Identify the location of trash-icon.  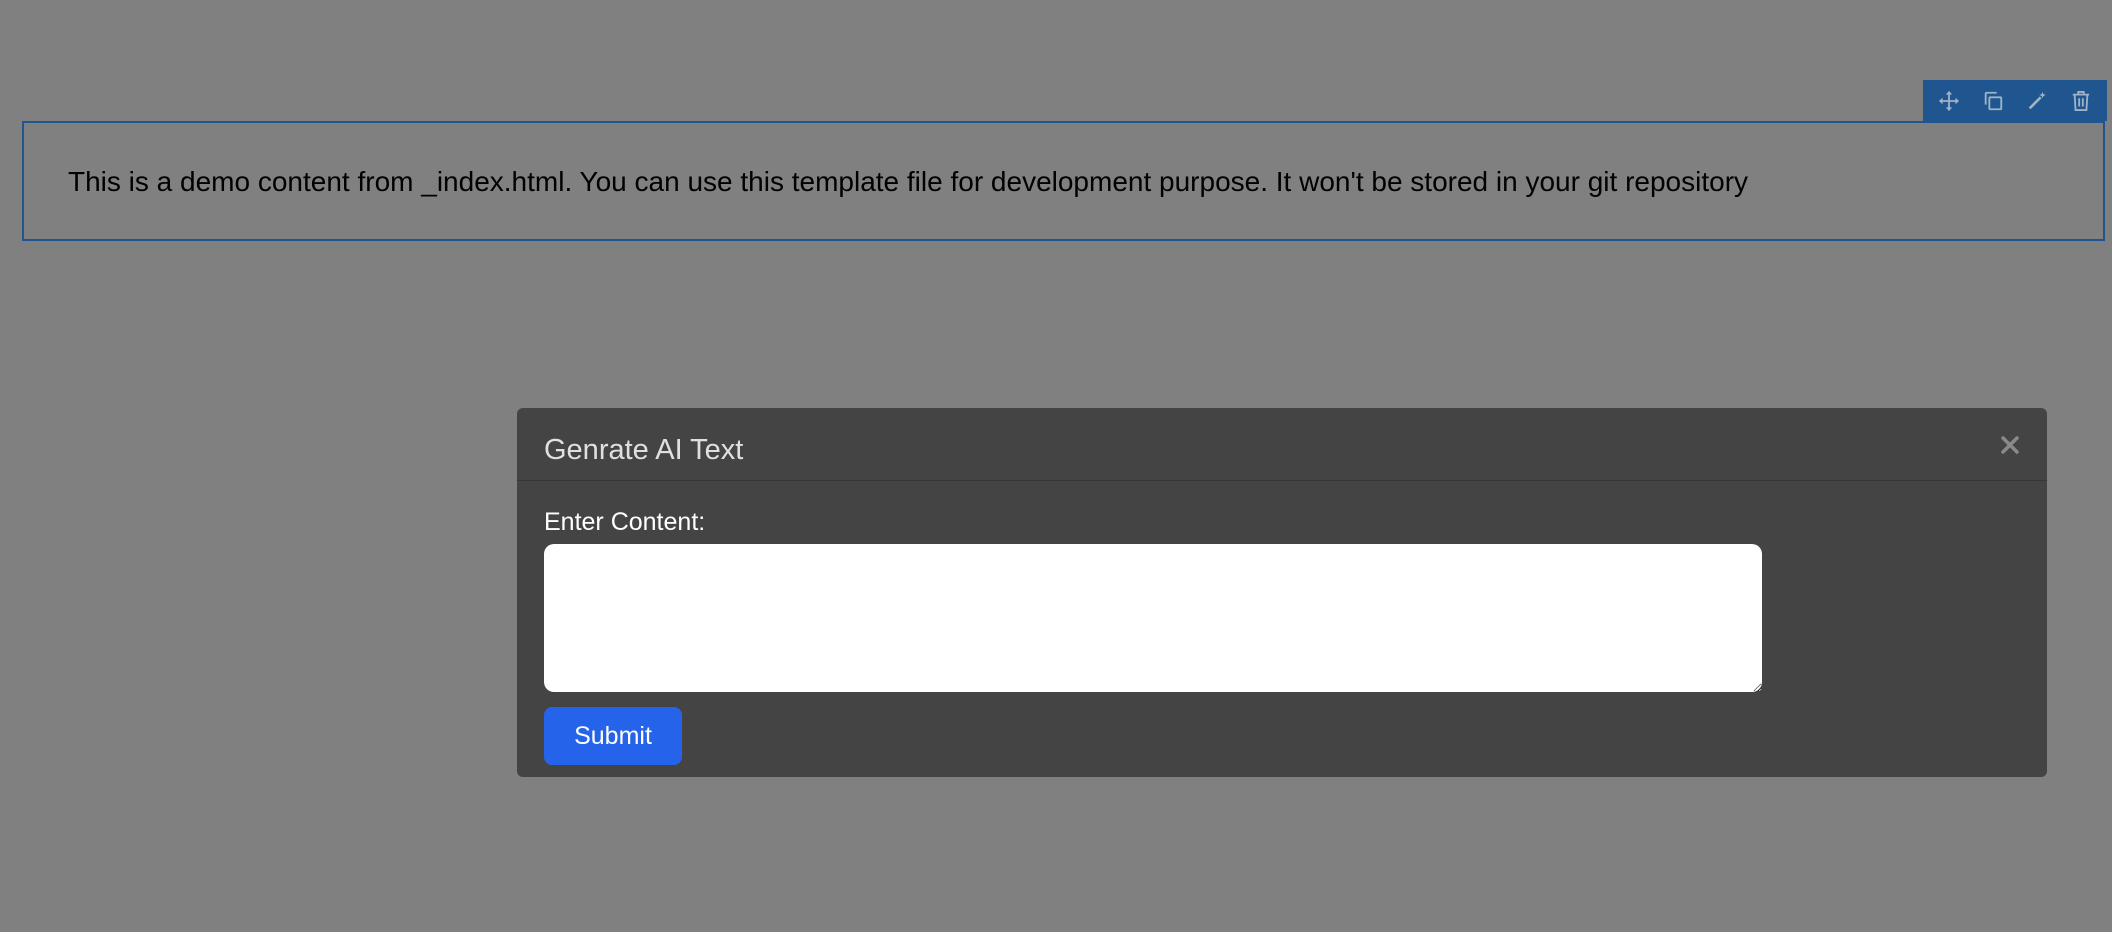
(2081, 101).